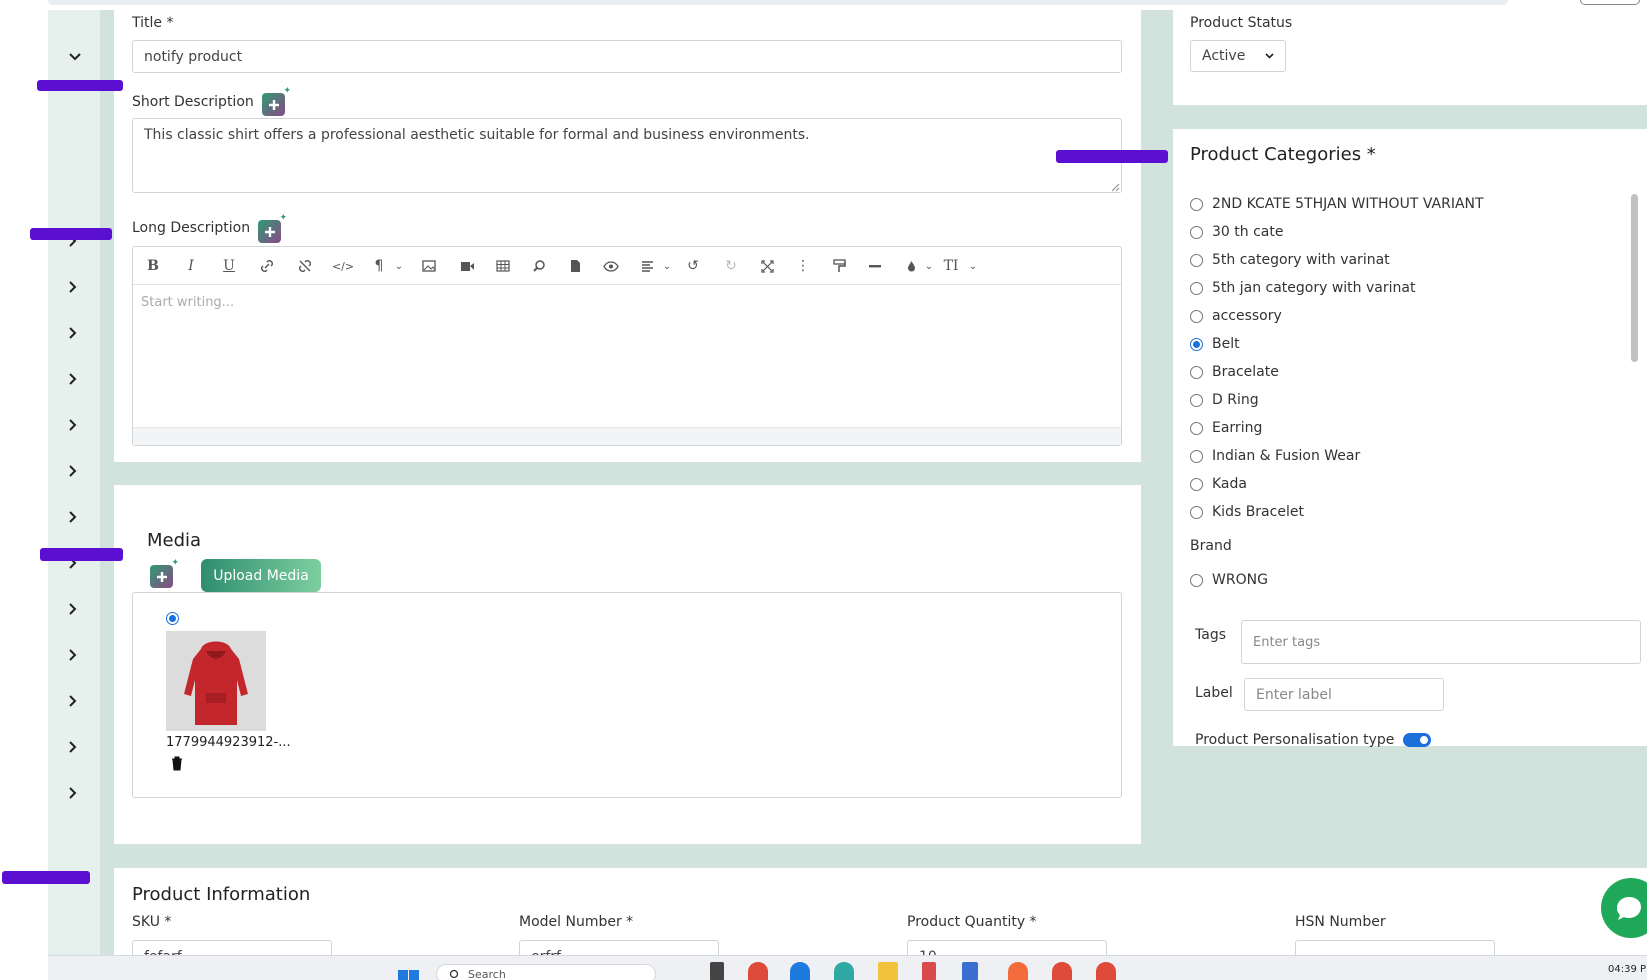 The image size is (1647, 980). What do you see at coordinates (172, 618) in the screenshot?
I see `media-select-radio` at bounding box center [172, 618].